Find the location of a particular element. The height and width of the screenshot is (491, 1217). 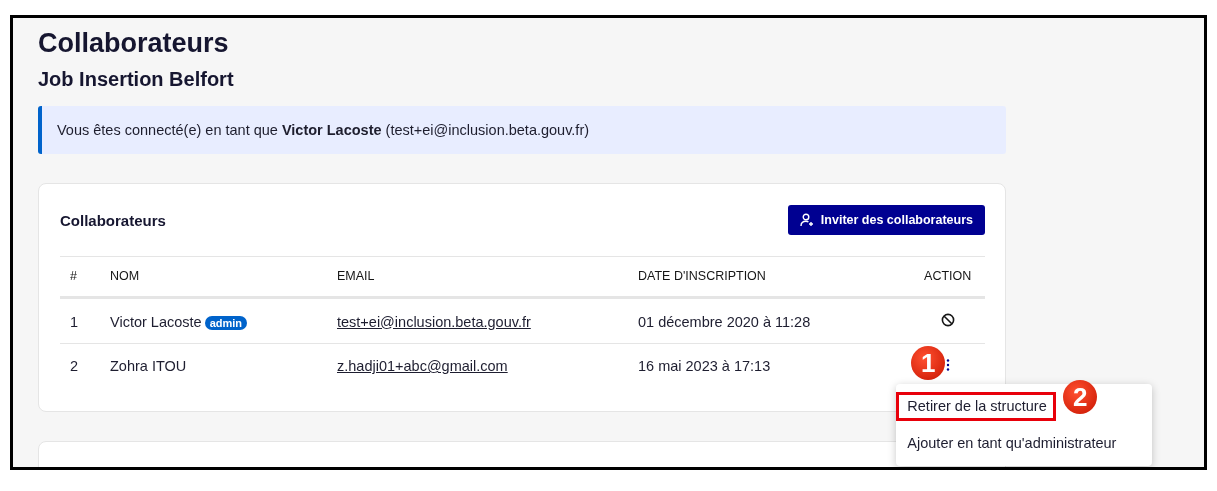

email-link: z.hadji01+abc@gmail.com is located at coordinates (422, 366).